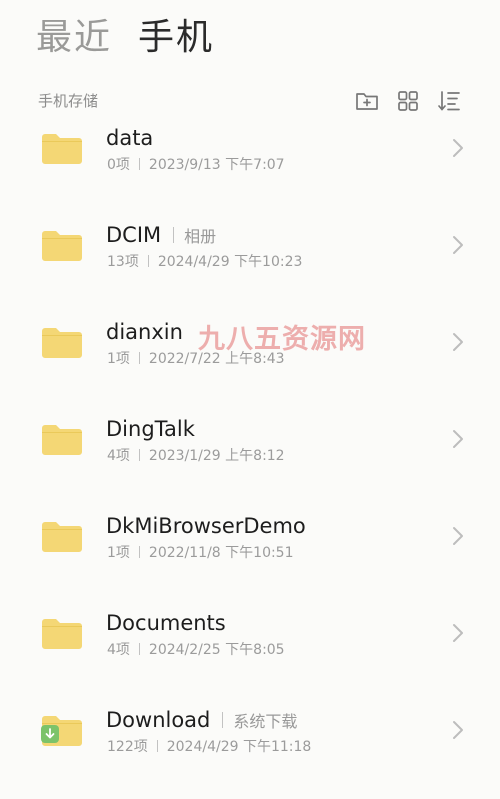  What do you see at coordinates (150, 429) in the screenshot?
I see `folder-name: DingTalk` at bounding box center [150, 429].